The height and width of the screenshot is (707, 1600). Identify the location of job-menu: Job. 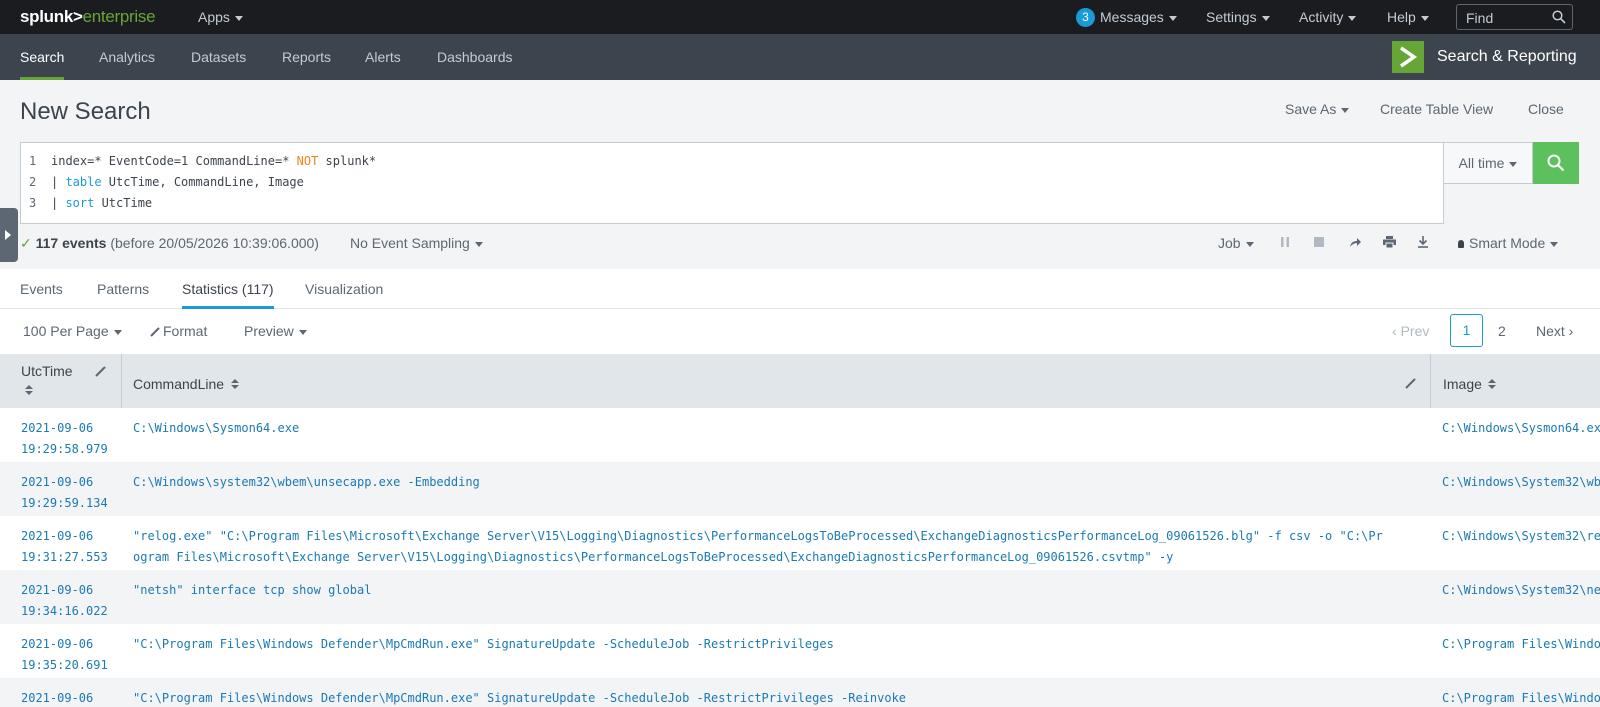
(1236, 243).